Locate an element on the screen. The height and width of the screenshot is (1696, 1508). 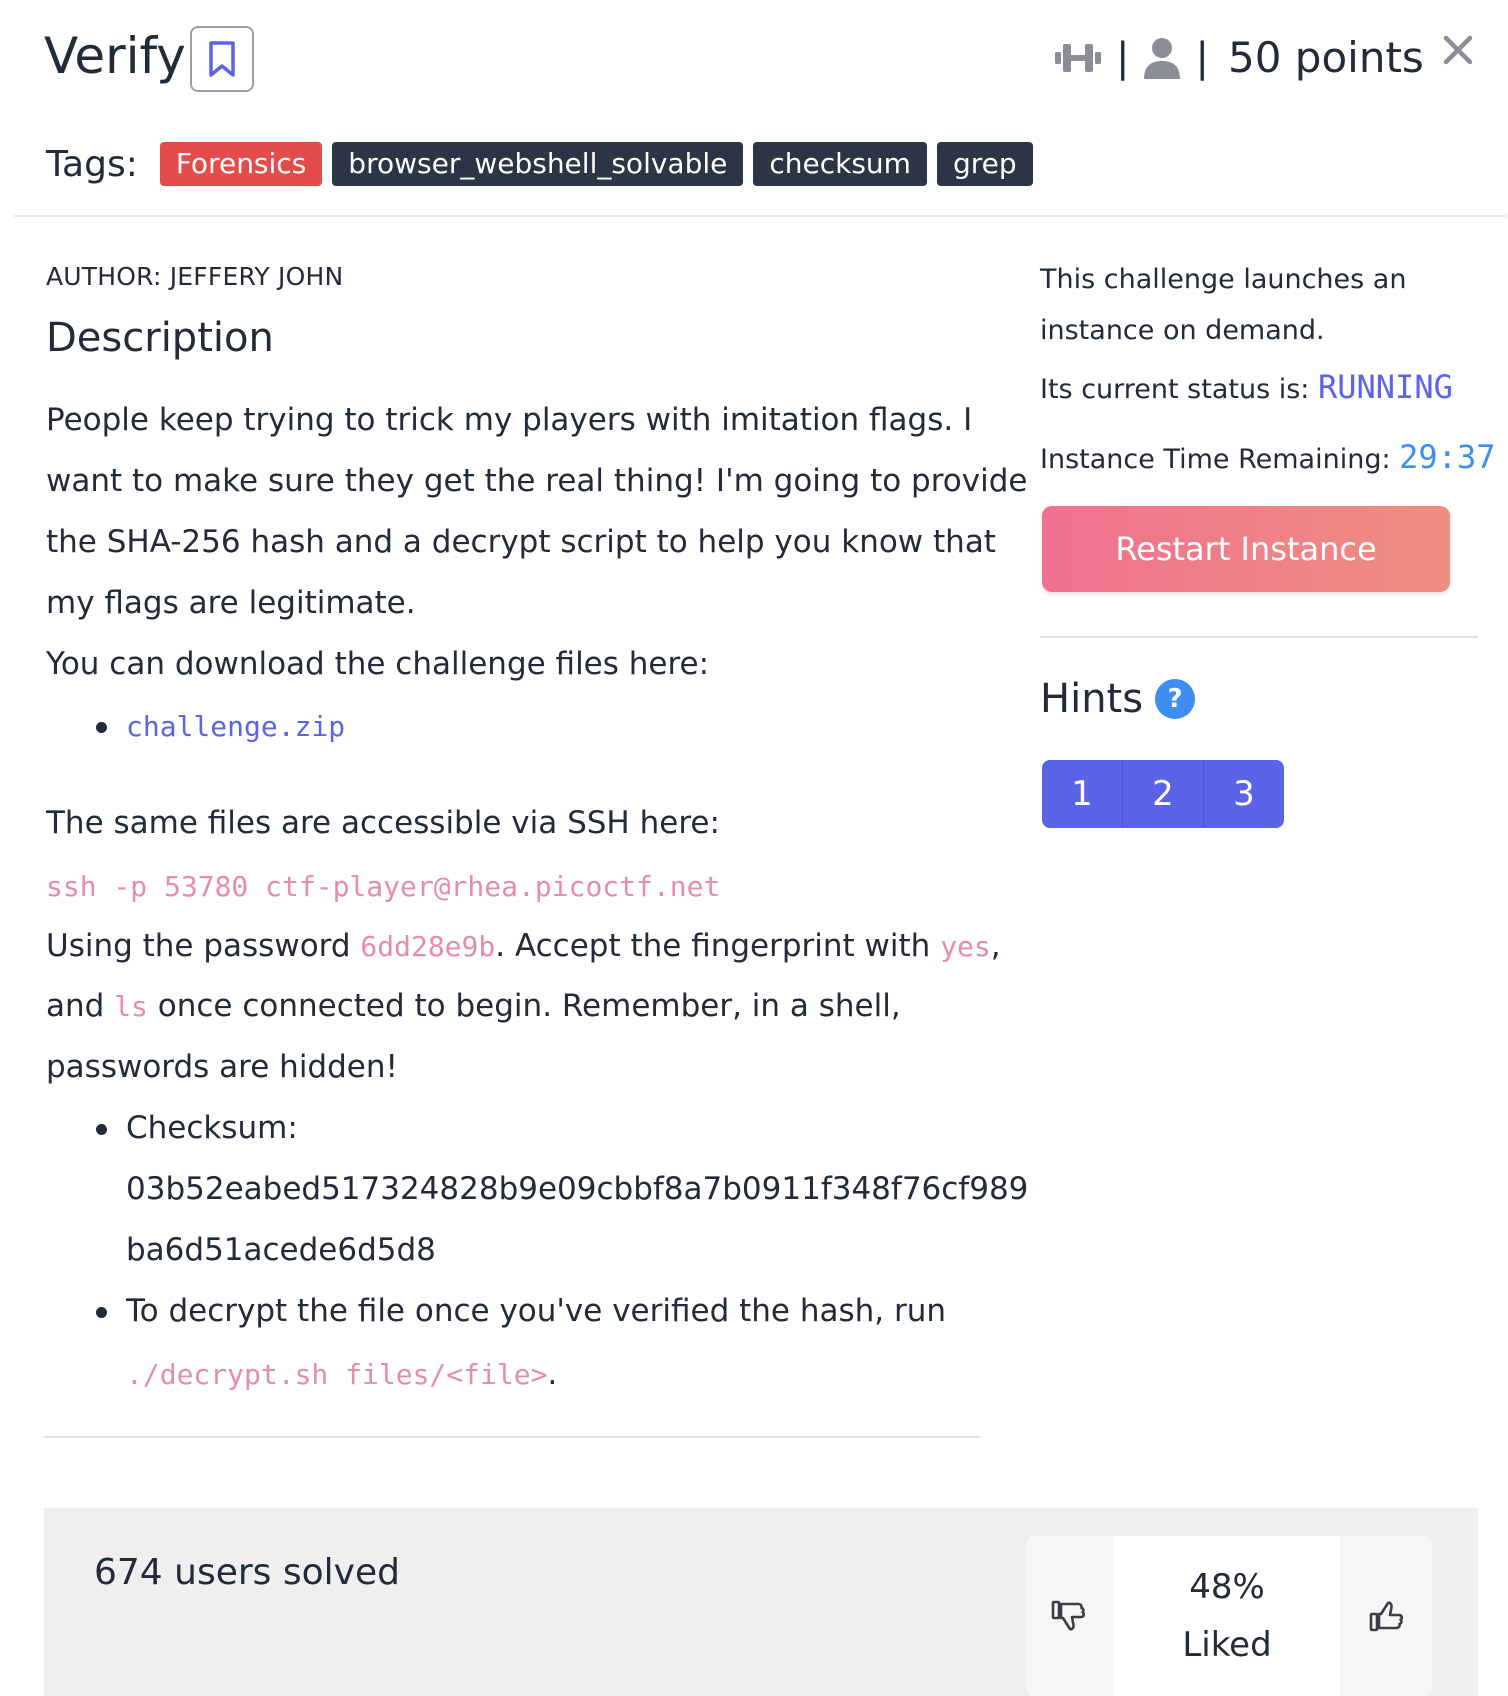
hint-button-1: 1 is located at coordinates (1082, 794).